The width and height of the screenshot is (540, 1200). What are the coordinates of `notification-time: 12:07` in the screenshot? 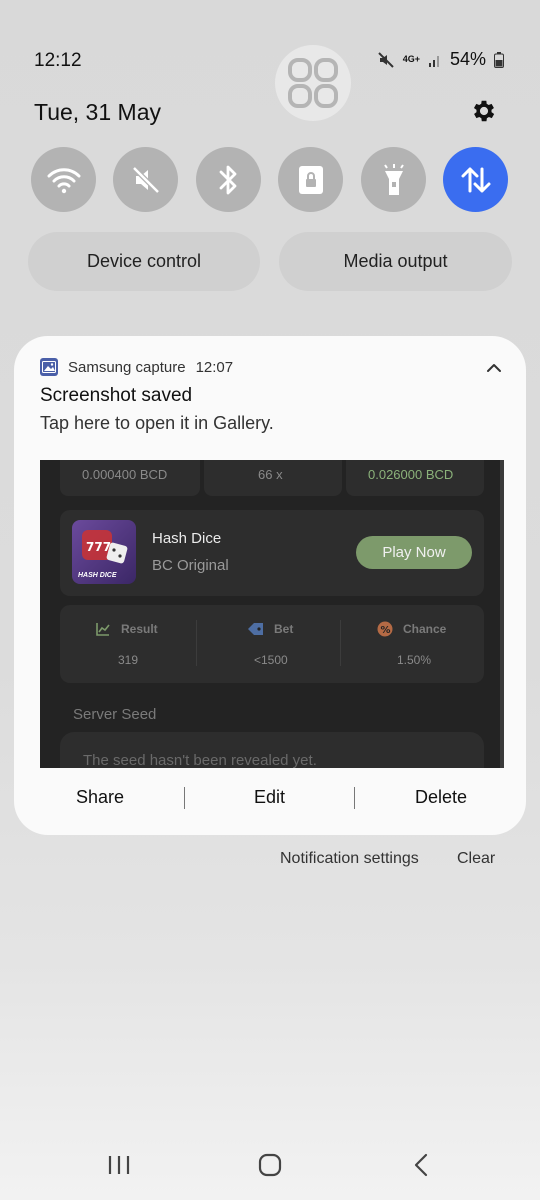 It's located at (214, 367).